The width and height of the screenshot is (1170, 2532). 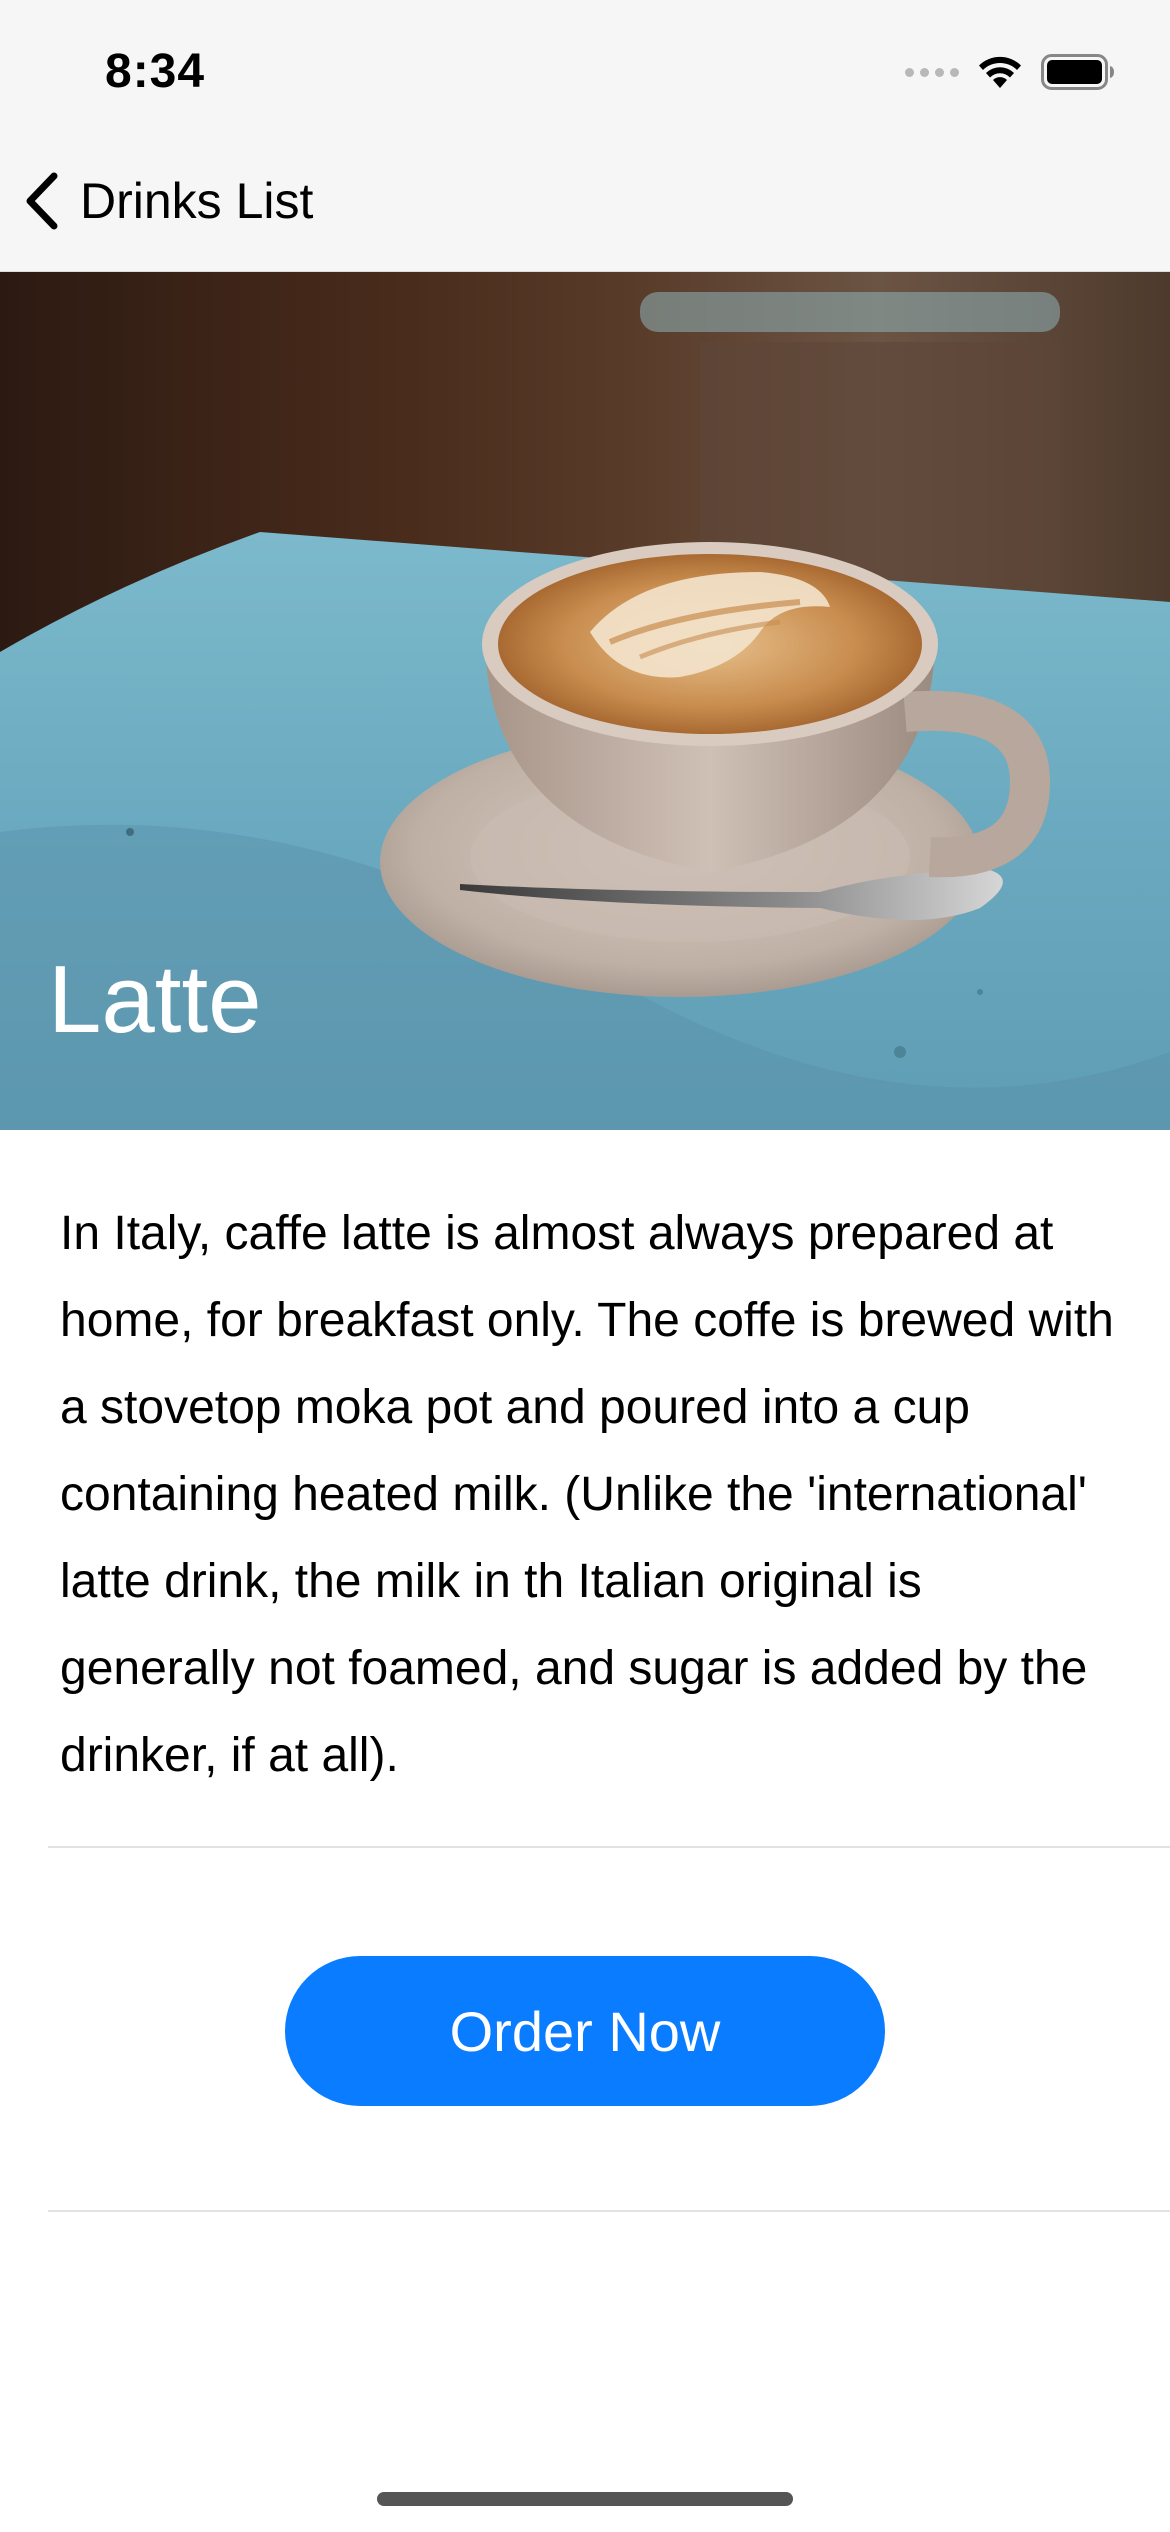 I want to click on back-button: Drinks List, so click(x=167, y=201).